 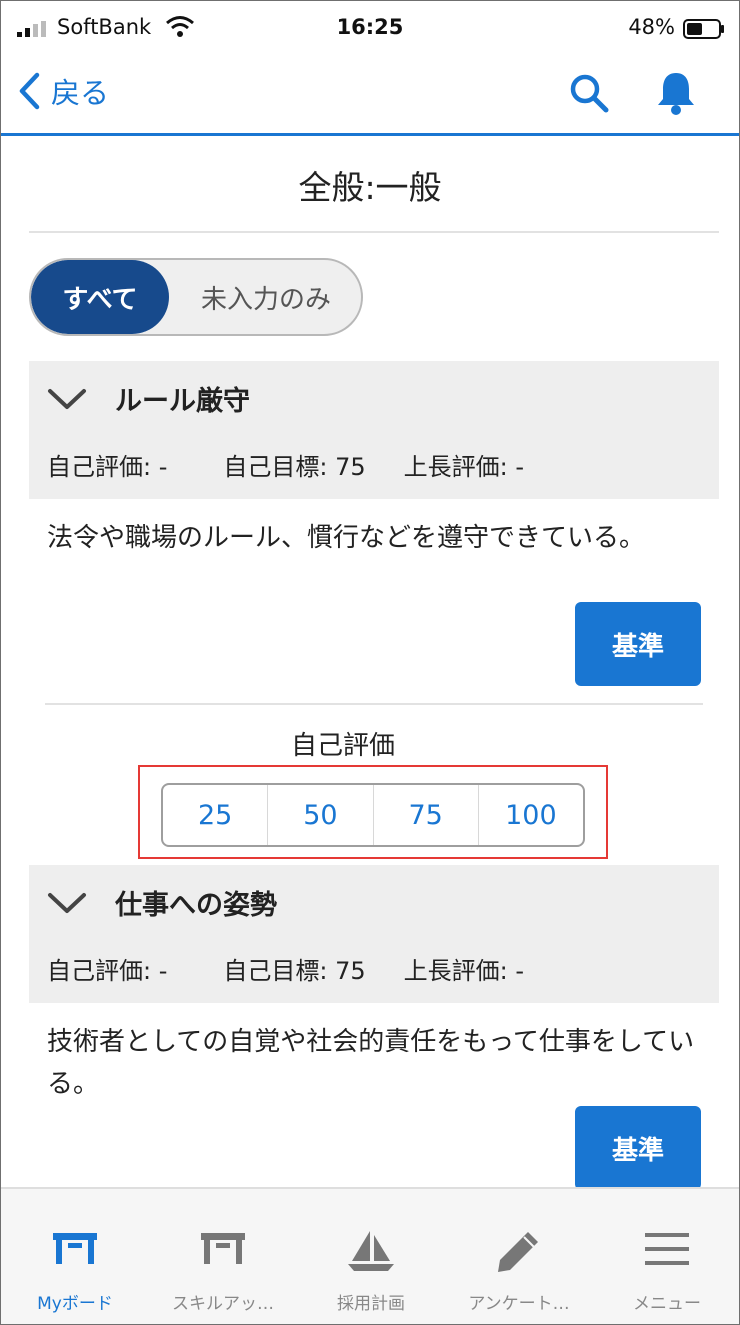 I want to click on tab-label: Myボード, so click(x=75, y=1304).